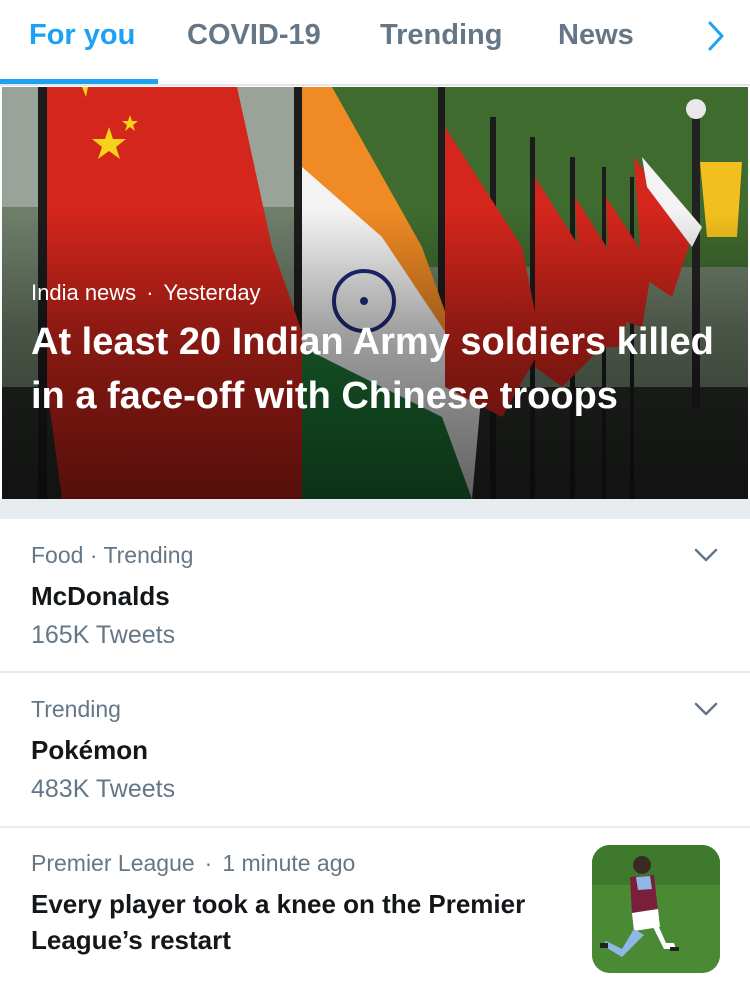 The image size is (750, 988). Describe the element at coordinates (84, 292) in the screenshot. I see `hero-category: India news` at that location.